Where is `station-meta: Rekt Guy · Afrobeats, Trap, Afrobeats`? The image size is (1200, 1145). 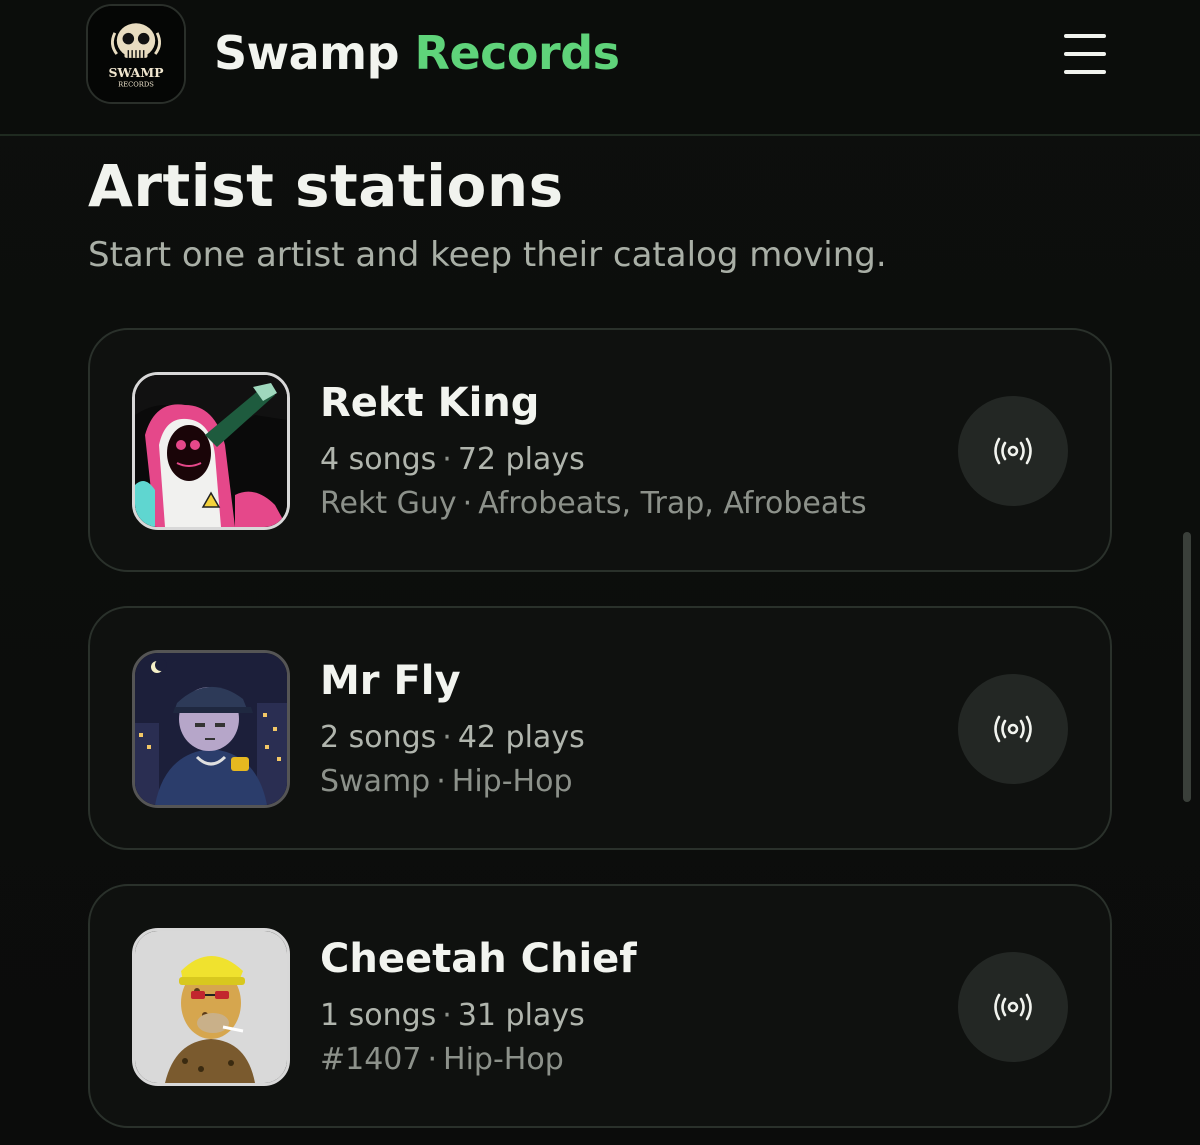 station-meta: Rekt Guy · Afrobeats, Trap, Afrobeats is located at coordinates (593, 503).